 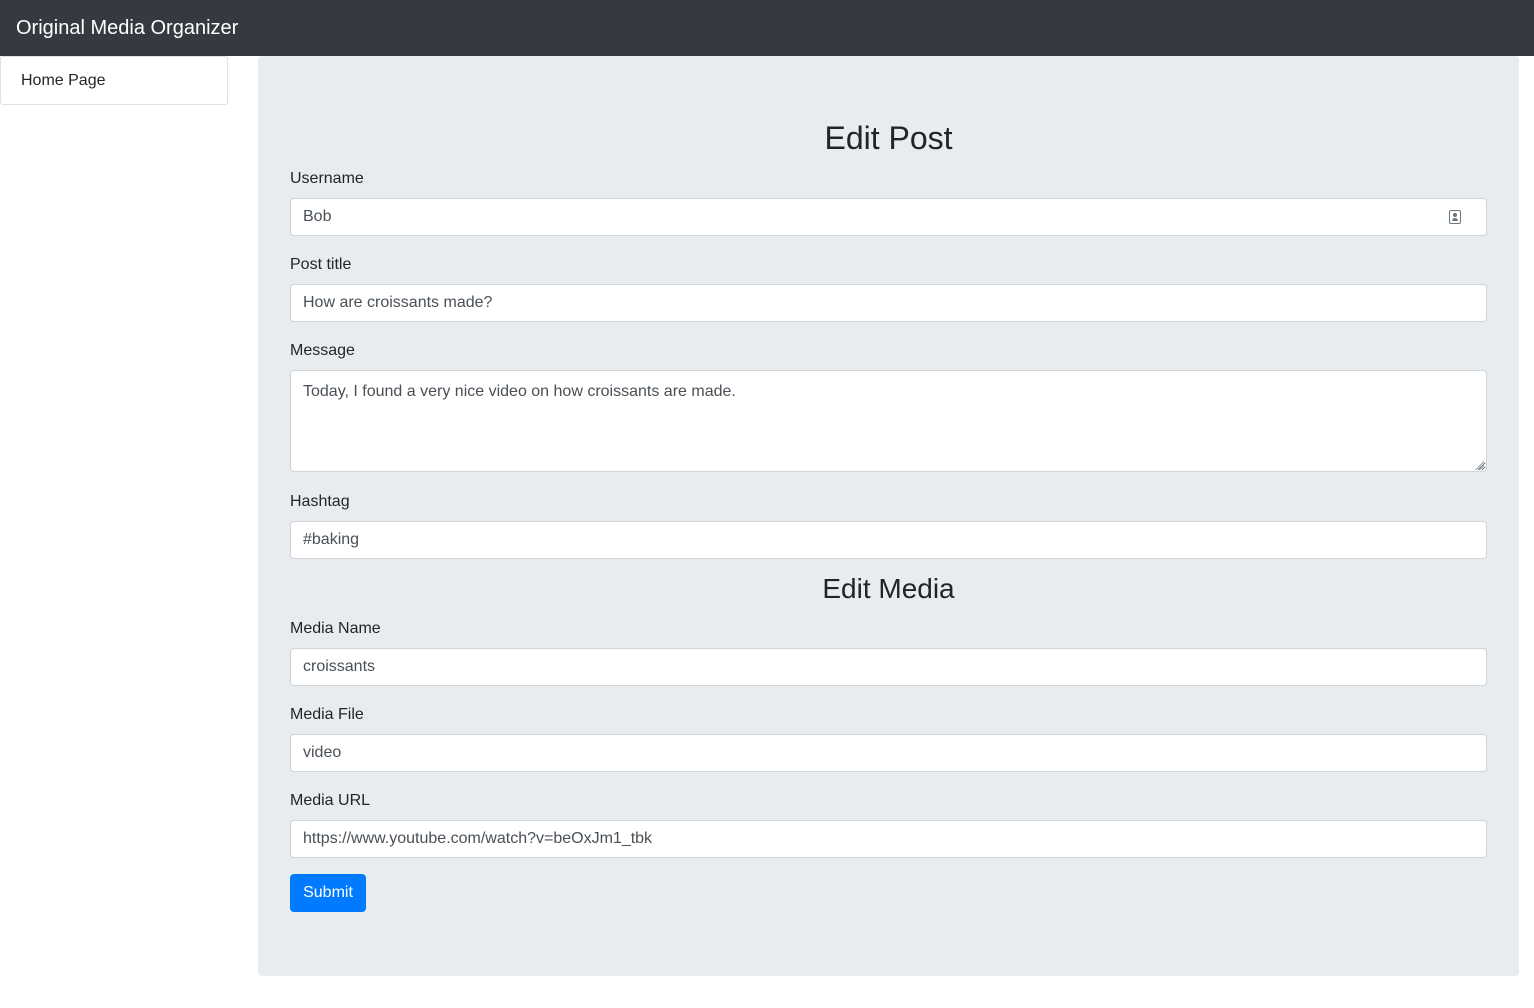 I want to click on username-label: Username, so click(x=327, y=178).